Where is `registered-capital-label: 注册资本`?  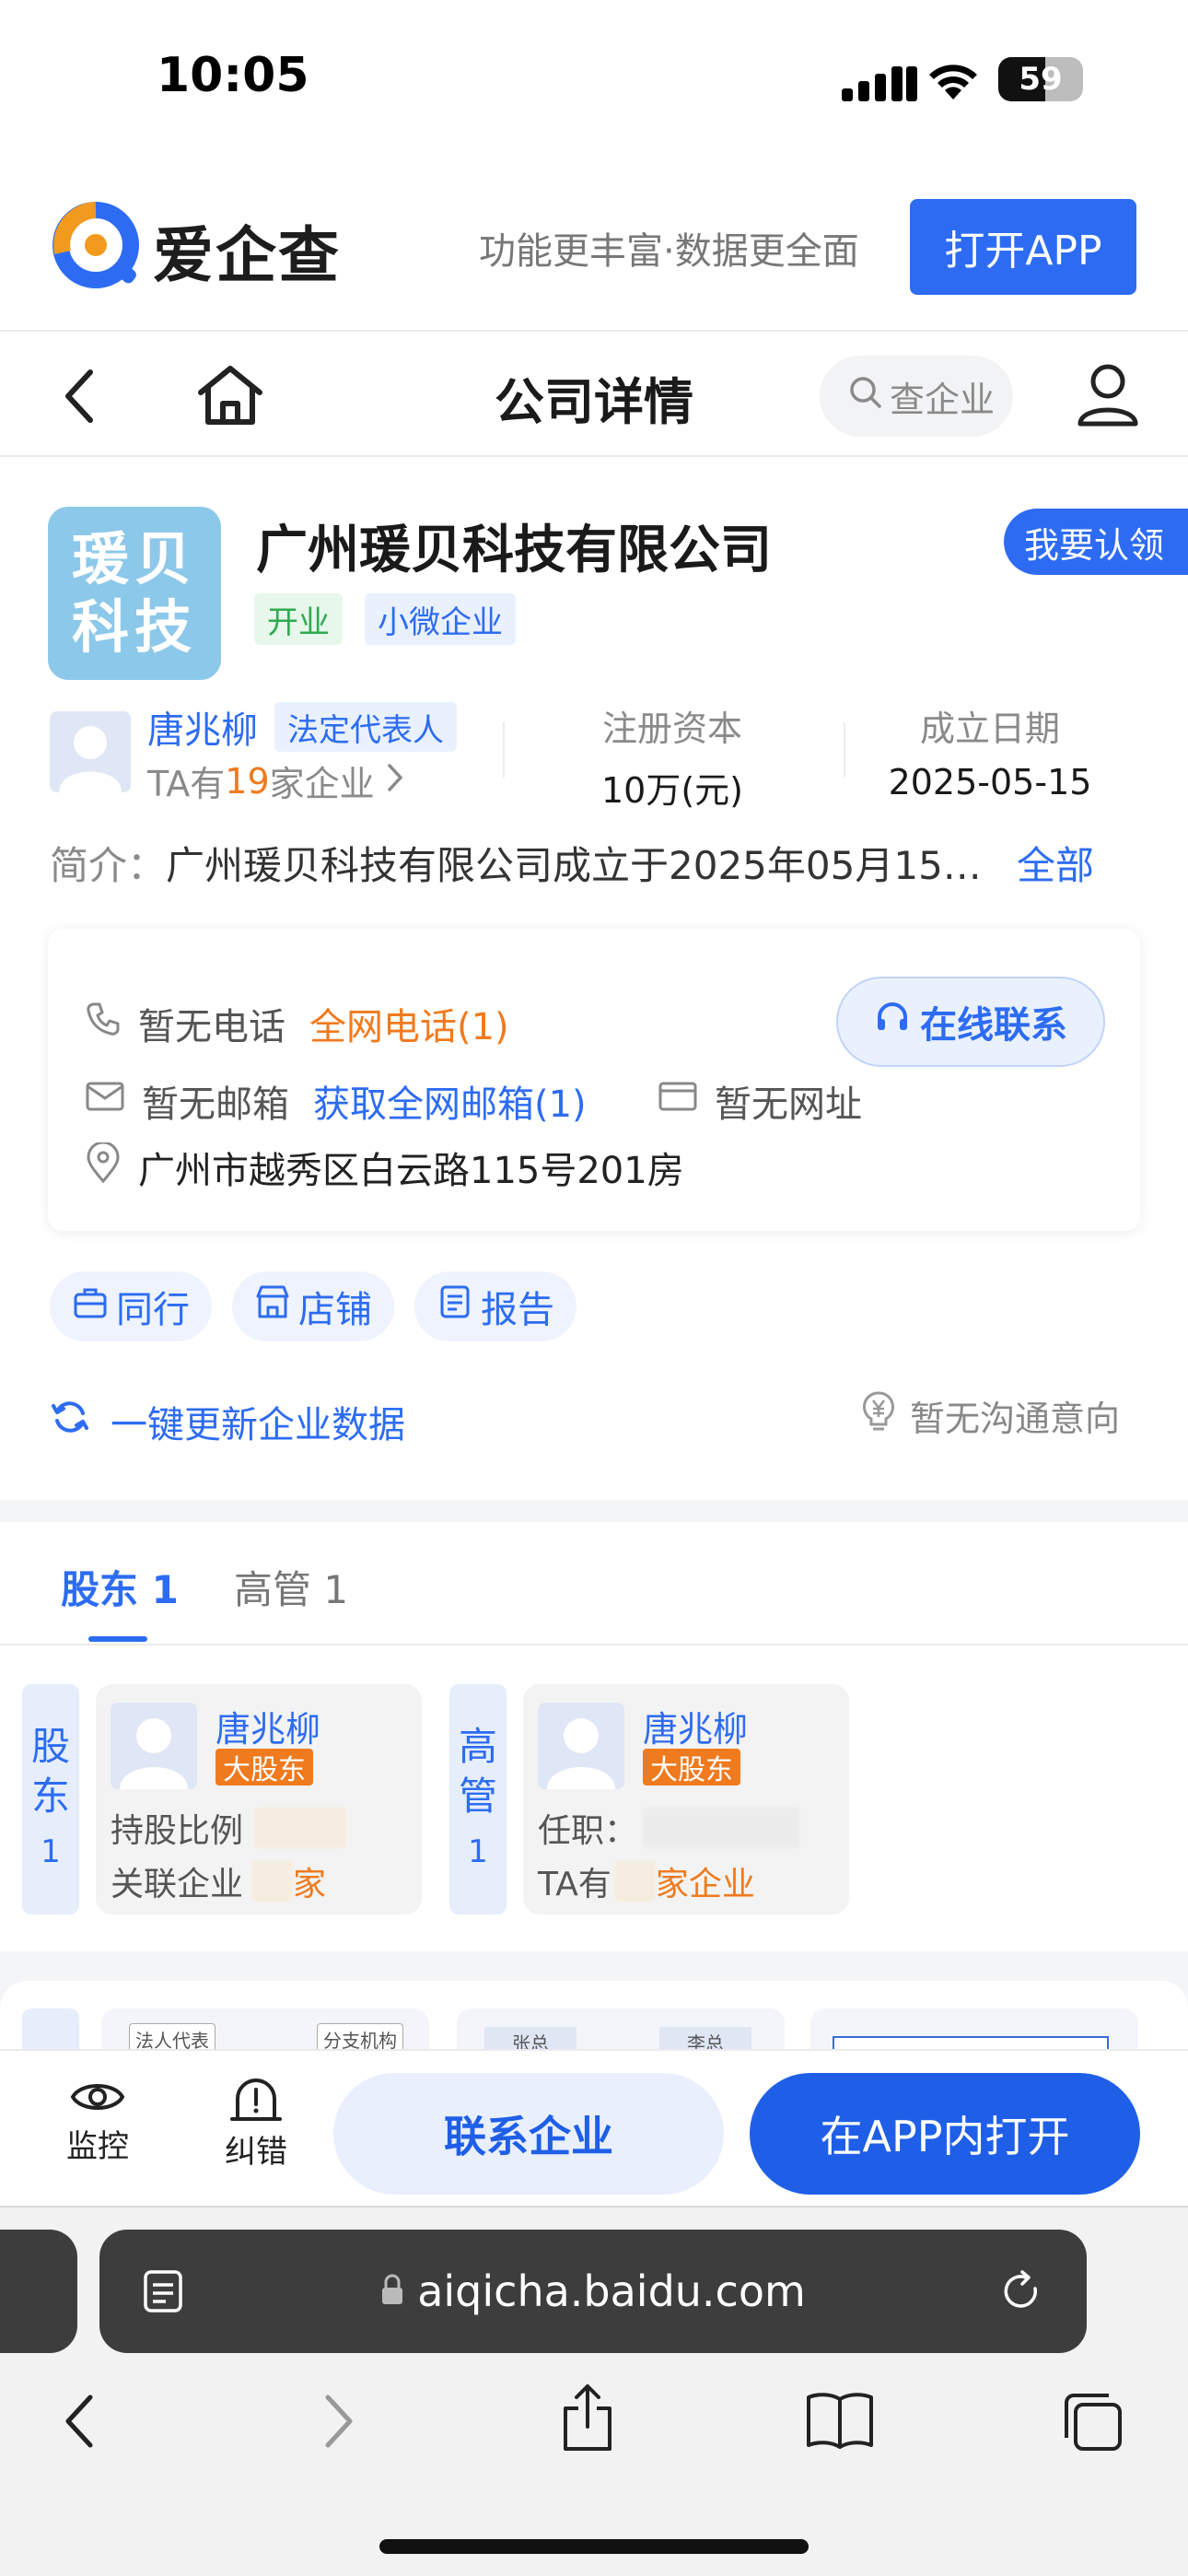 registered-capital-label: 注册资本 is located at coordinates (671, 728).